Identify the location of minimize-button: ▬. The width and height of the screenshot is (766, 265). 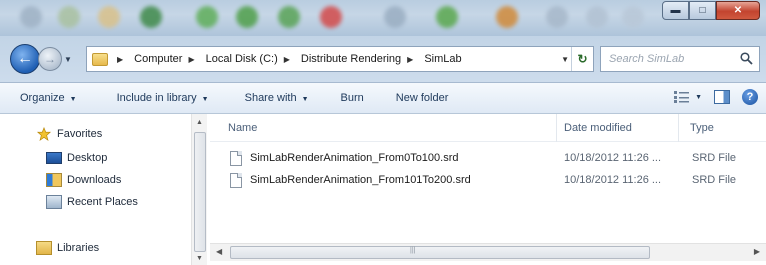
(675, 10).